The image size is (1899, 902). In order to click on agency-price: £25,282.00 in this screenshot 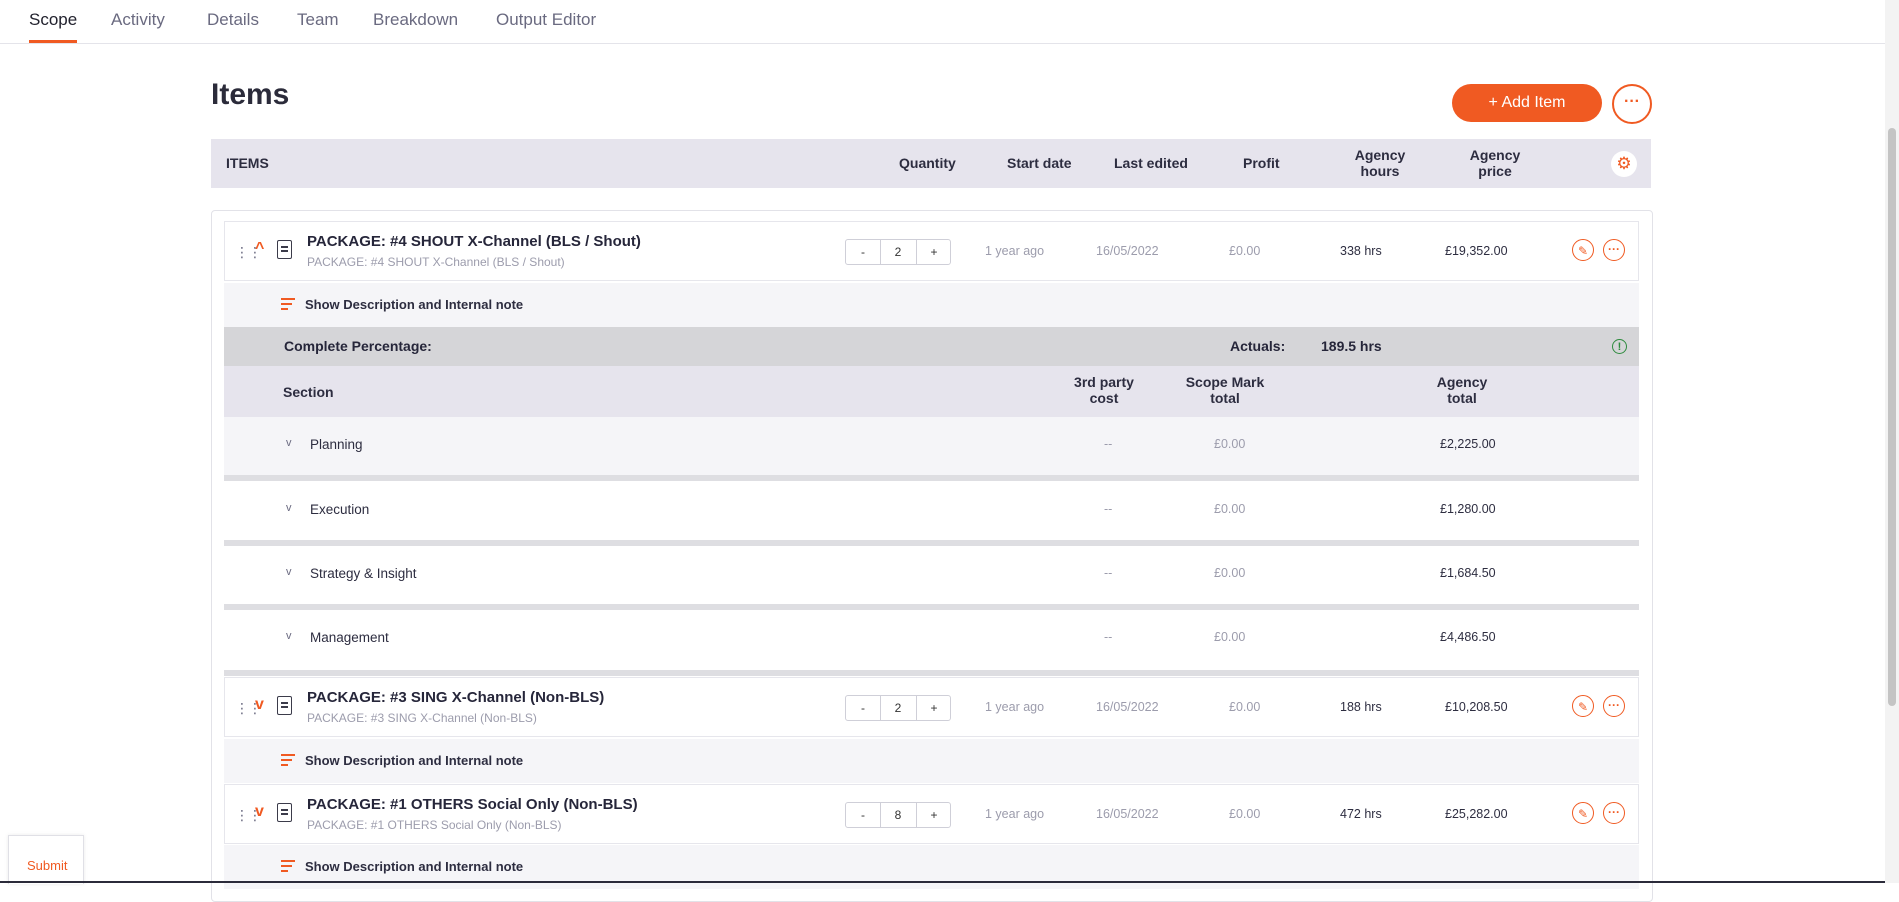, I will do `click(1476, 814)`.